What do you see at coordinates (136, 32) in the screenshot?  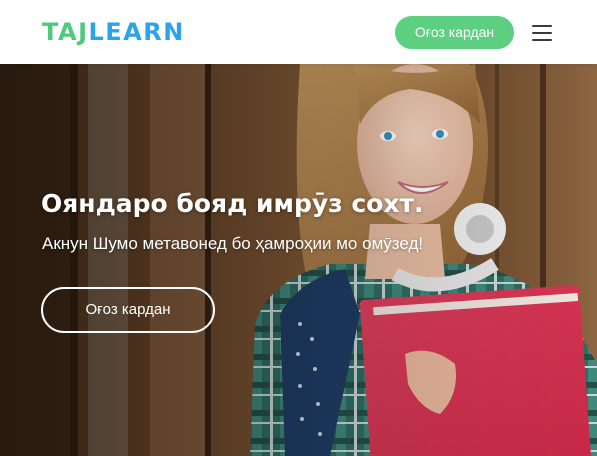 I see `logo-text-learn: LEARN` at bounding box center [136, 32].